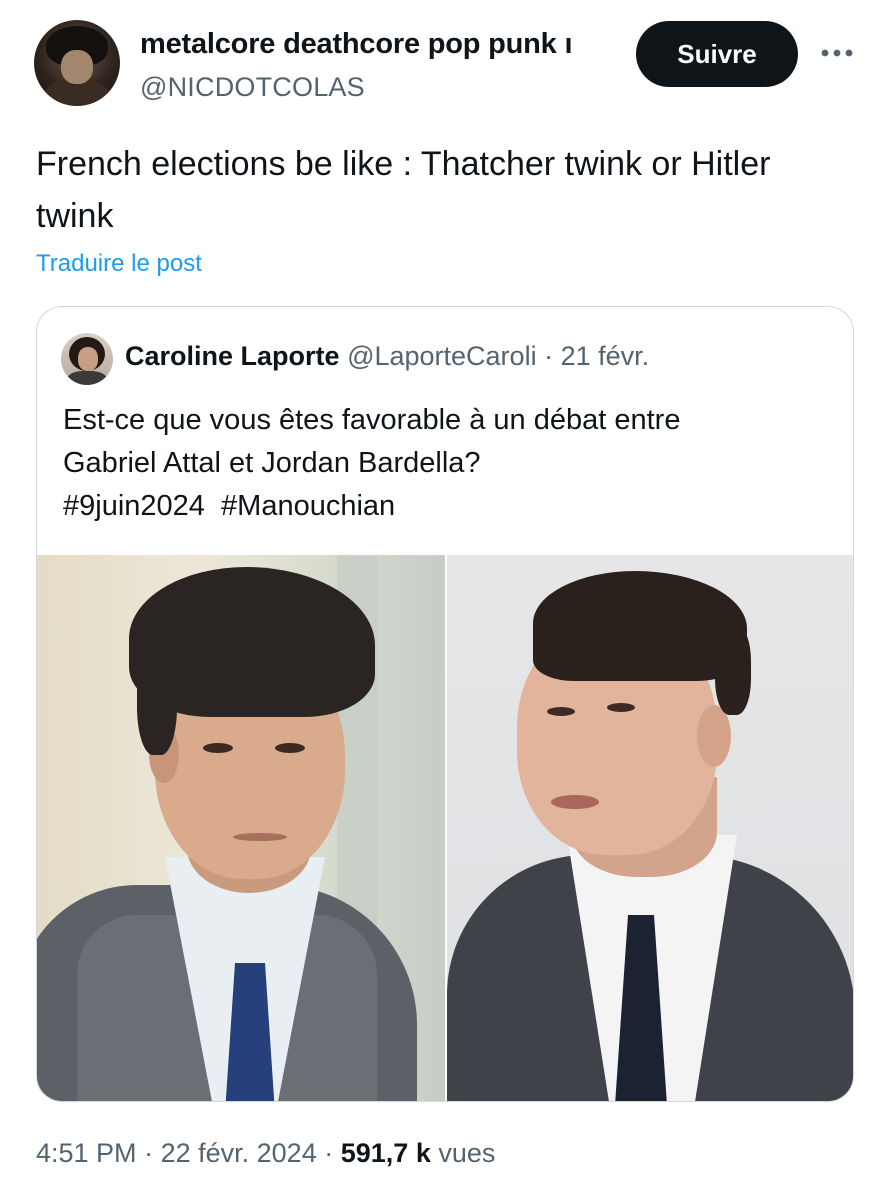 This screenshot has height=1200, width=888. Describe the element at coordinates (272, 463) in the screenshot. I see `quoted-text-line: Gabriel Attal et Jordan Bardella?` at that location.